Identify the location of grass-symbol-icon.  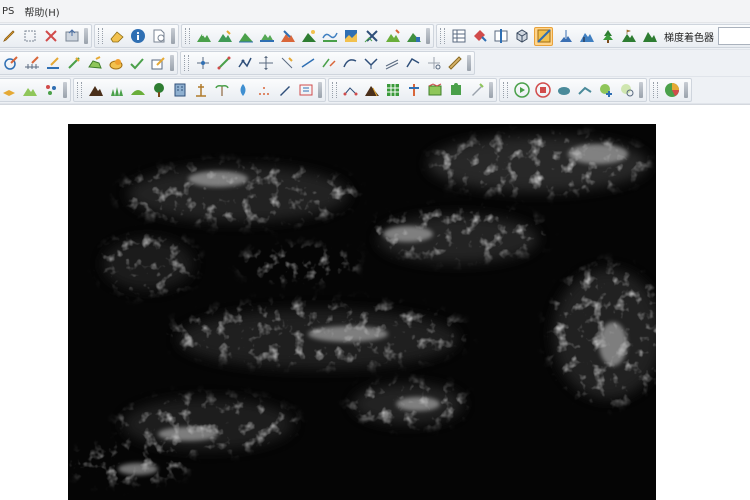
(116, 90).